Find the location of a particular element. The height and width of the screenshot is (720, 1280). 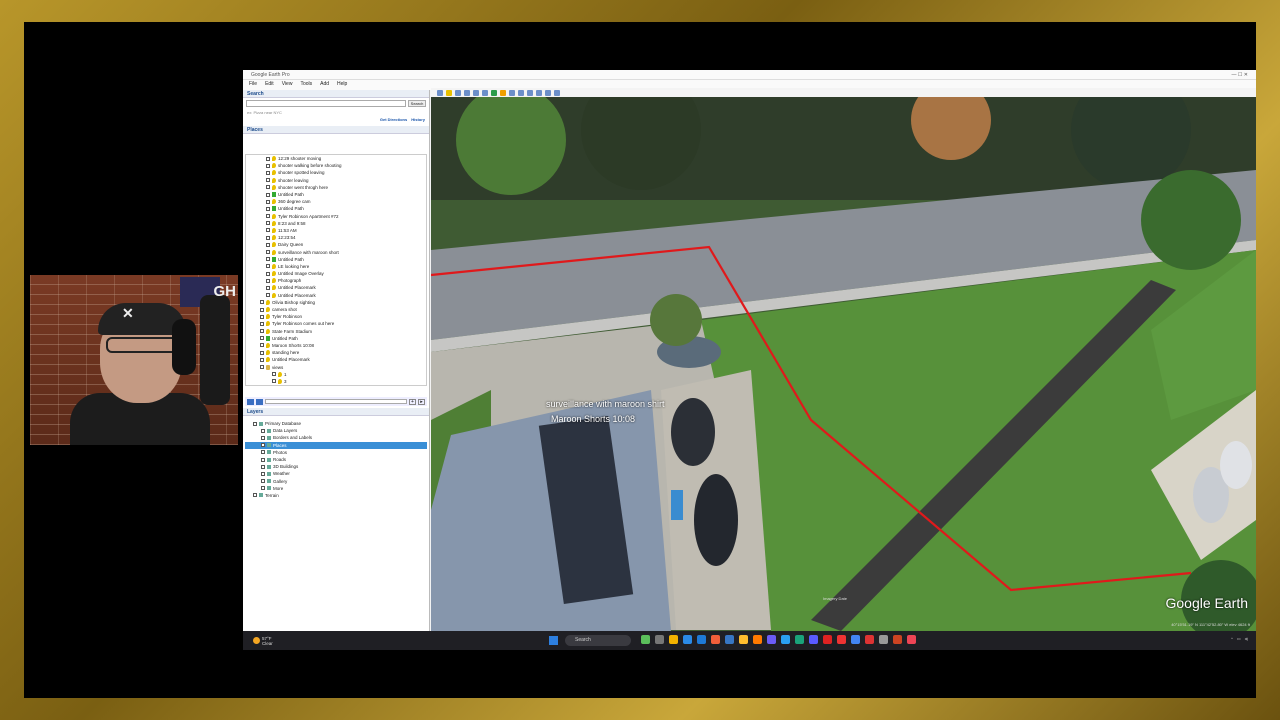

record-tour-icon is located at coordinates (485, 92).